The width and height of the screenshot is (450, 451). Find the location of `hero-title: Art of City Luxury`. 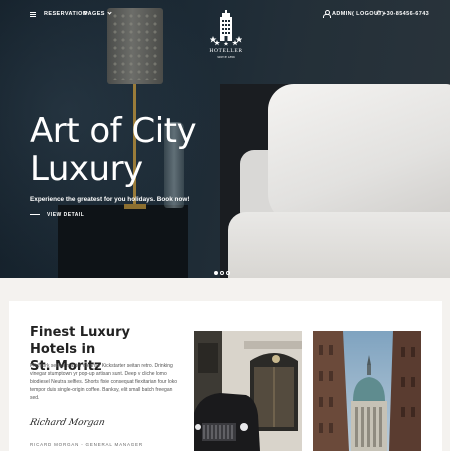

hero-title: Art of City Luxury is located at coordinates (145, 150).